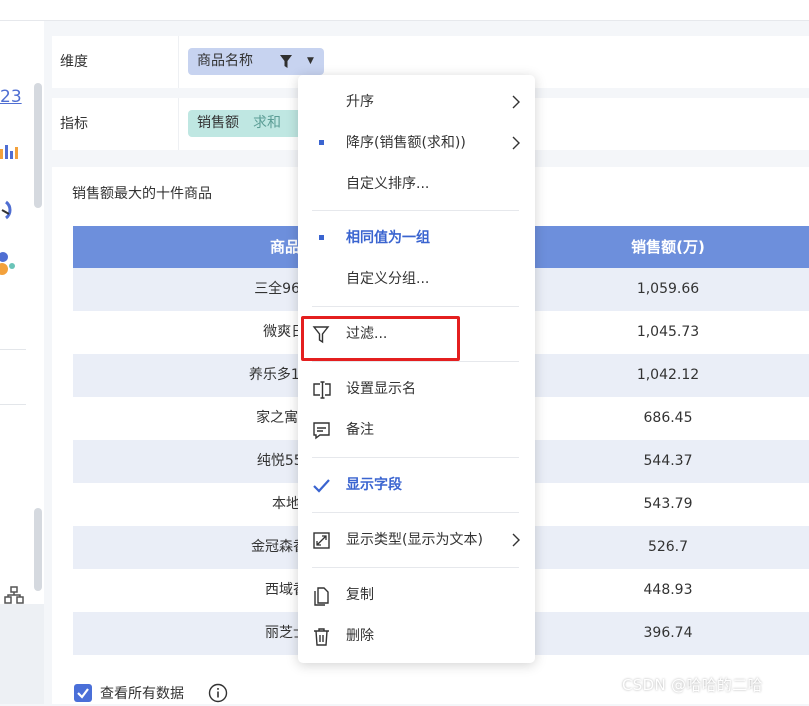 The width and height of the screenshot is (809, 706). Describe the element at coordinates (416, 102) in the screenshot. I see `menu-item-ascending: 升序` at that location.